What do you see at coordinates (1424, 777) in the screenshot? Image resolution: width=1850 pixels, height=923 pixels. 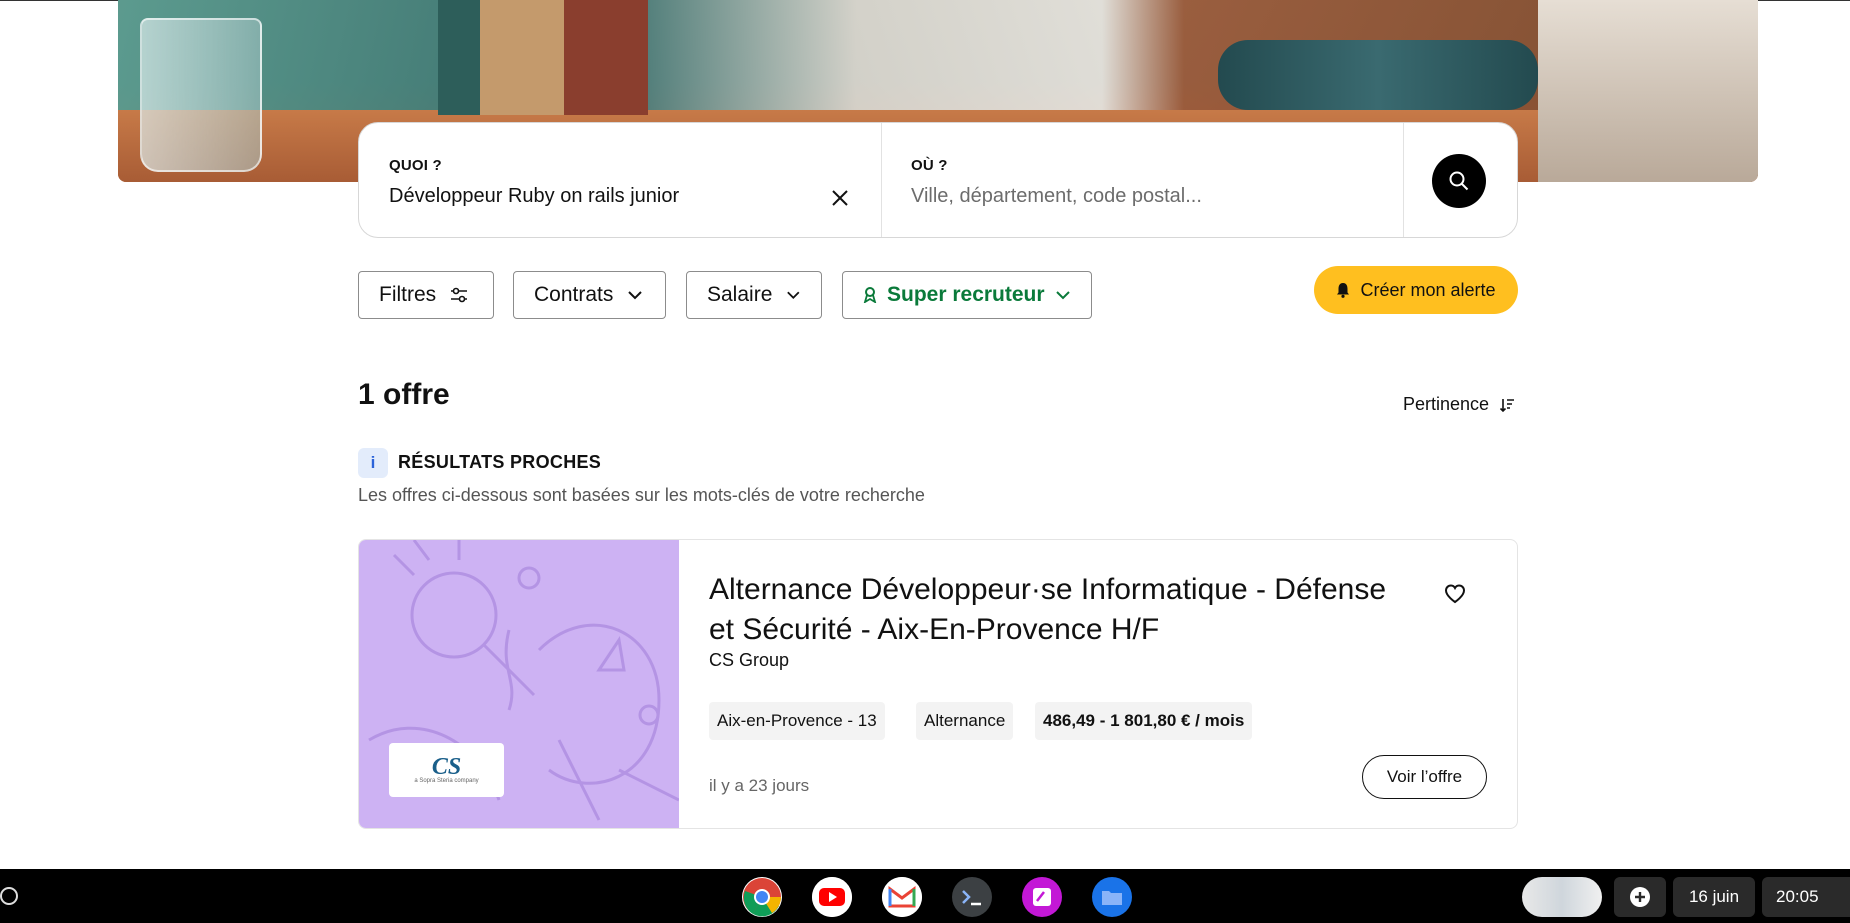 I see `view-offer-button: Voir l’offre` at bounding box center [1424, 777].